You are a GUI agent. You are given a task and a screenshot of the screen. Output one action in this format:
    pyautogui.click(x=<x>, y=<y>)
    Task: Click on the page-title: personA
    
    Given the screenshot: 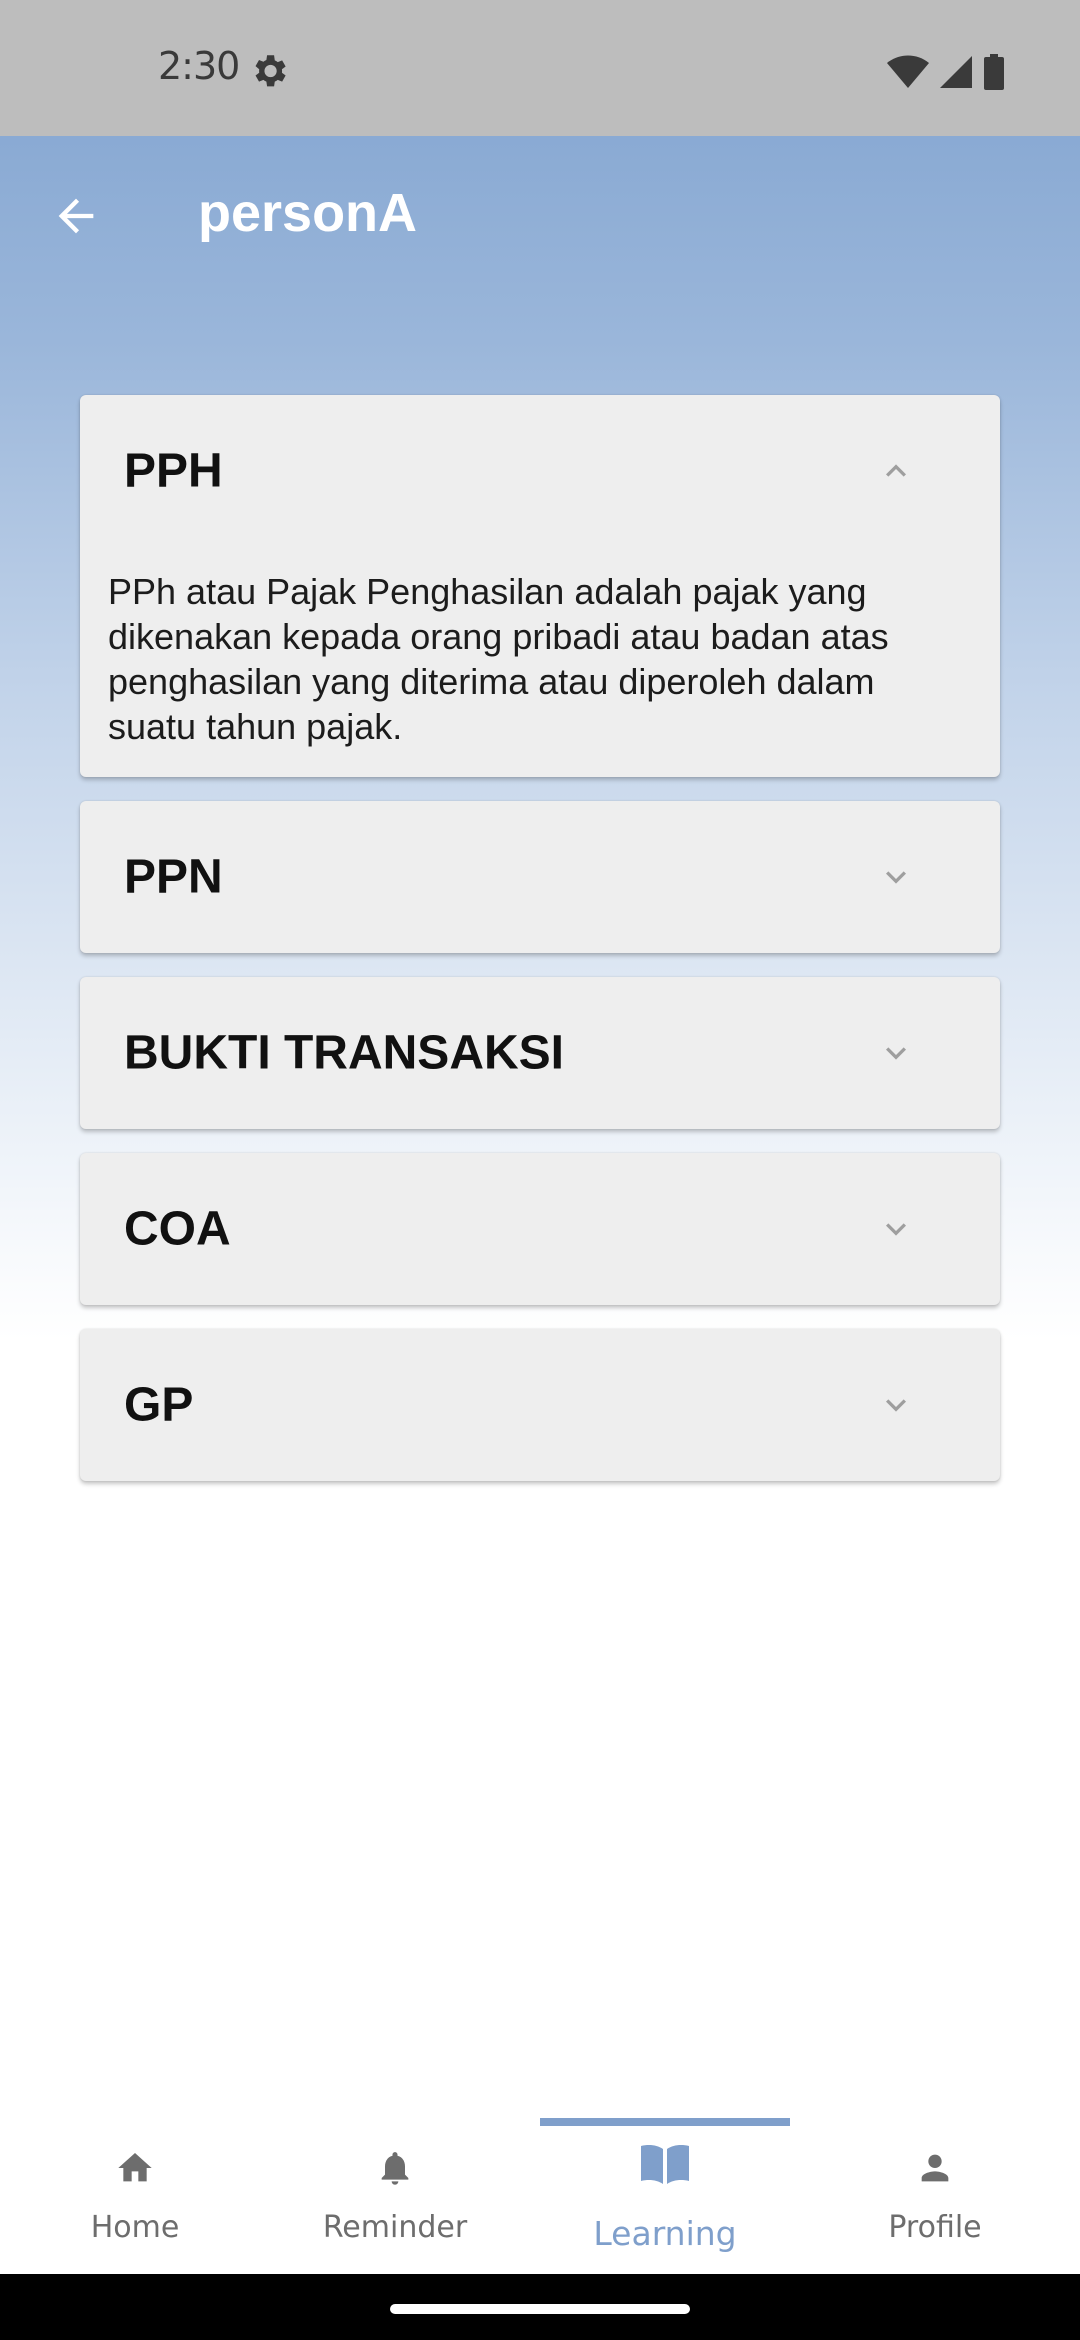 What is the action you would take?
    pyautogui.click(x=308, y=213)
    